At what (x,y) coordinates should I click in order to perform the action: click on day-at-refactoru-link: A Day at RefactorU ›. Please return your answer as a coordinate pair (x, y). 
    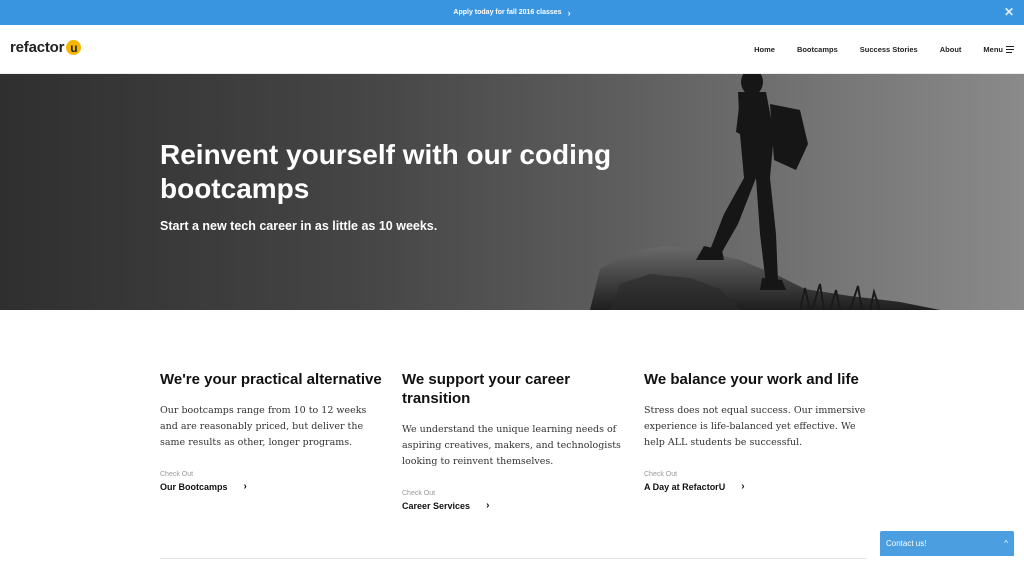
    Looking at the image, I should click on (755, 486).